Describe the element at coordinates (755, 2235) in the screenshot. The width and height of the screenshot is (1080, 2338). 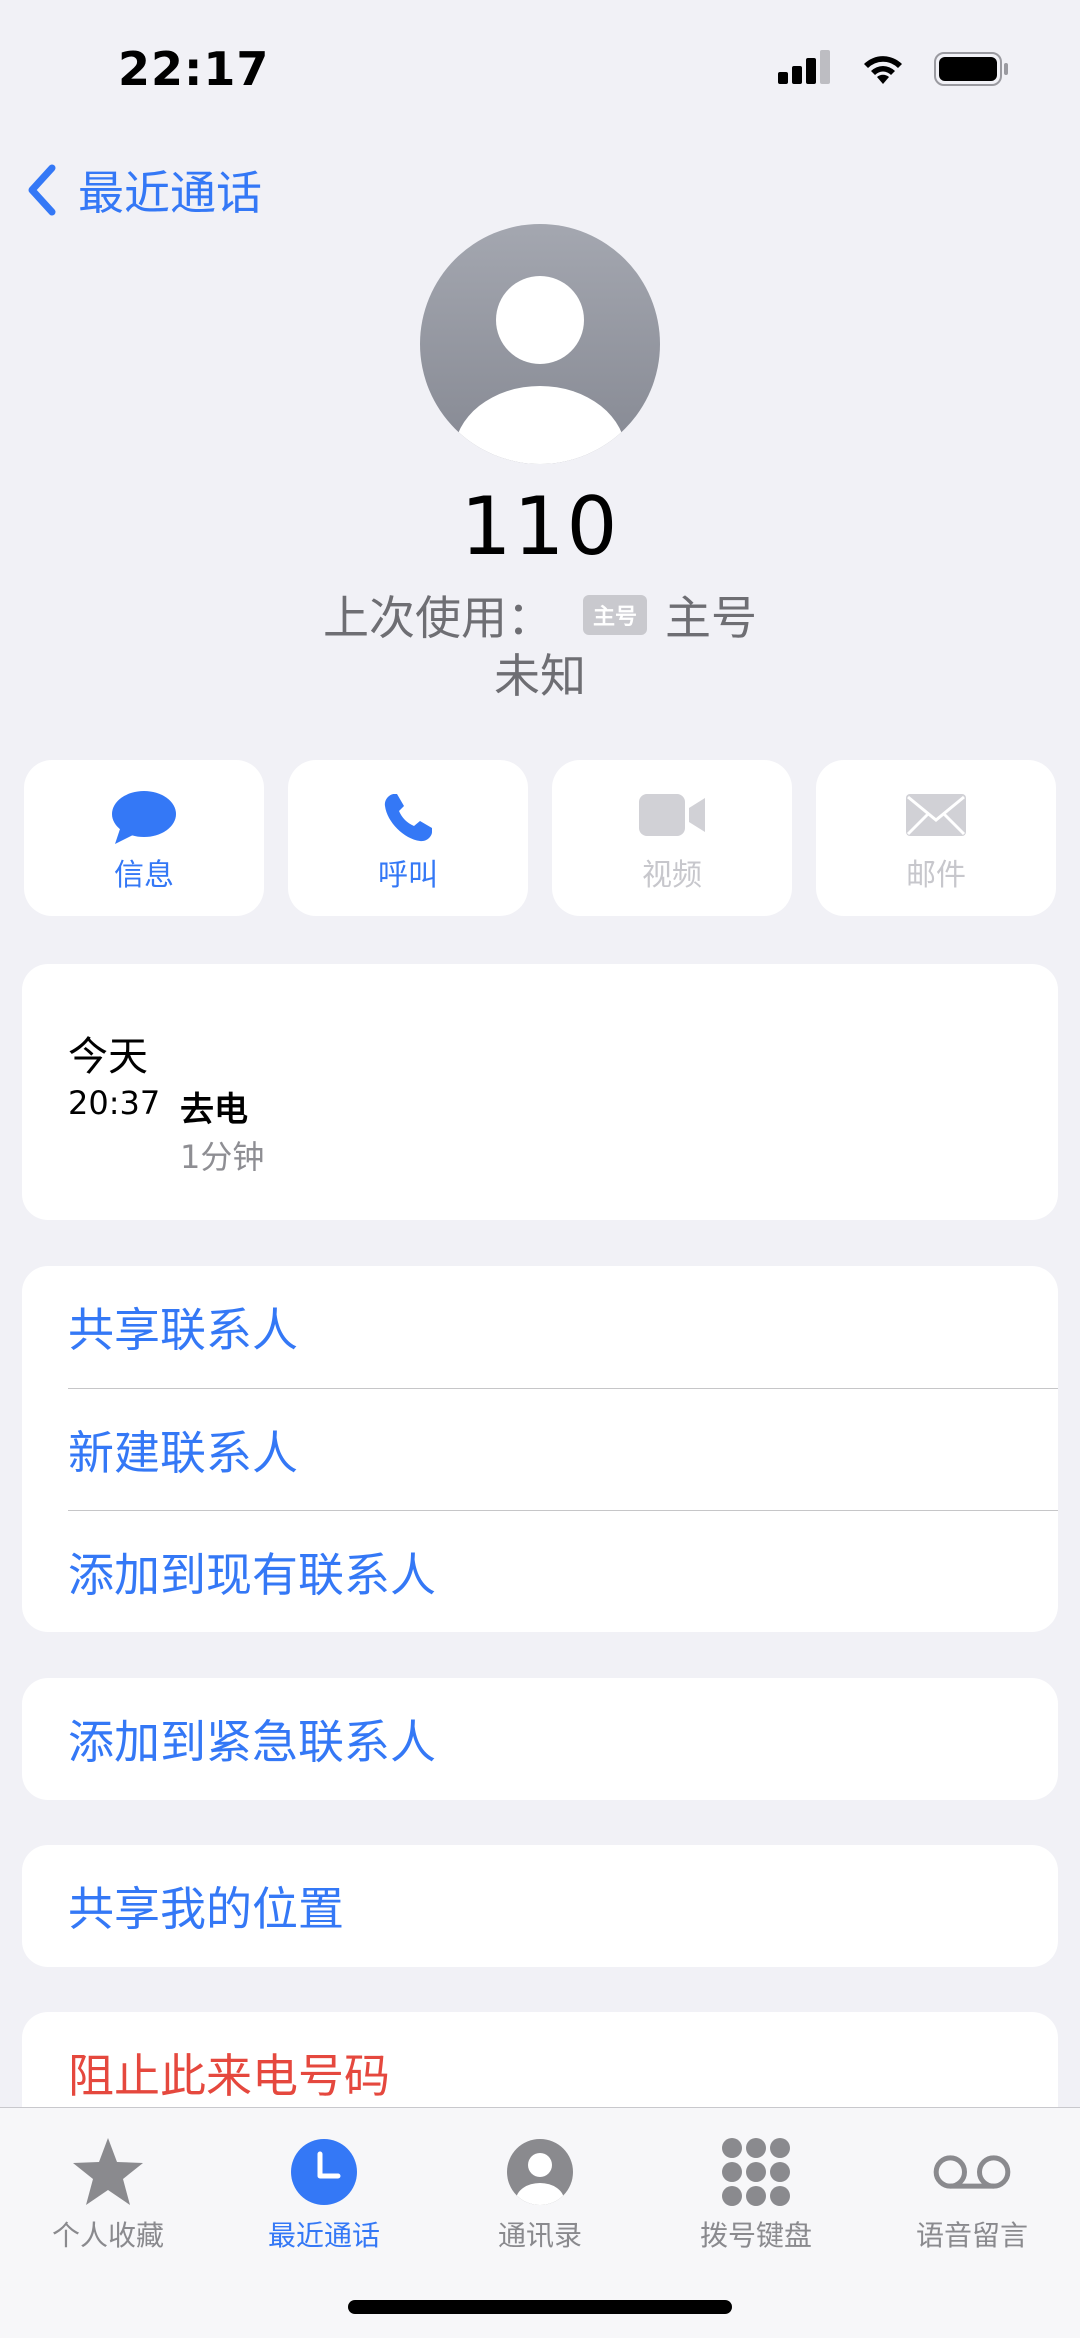
I see `tab-keypad-label: 拨号键盘` at that location.